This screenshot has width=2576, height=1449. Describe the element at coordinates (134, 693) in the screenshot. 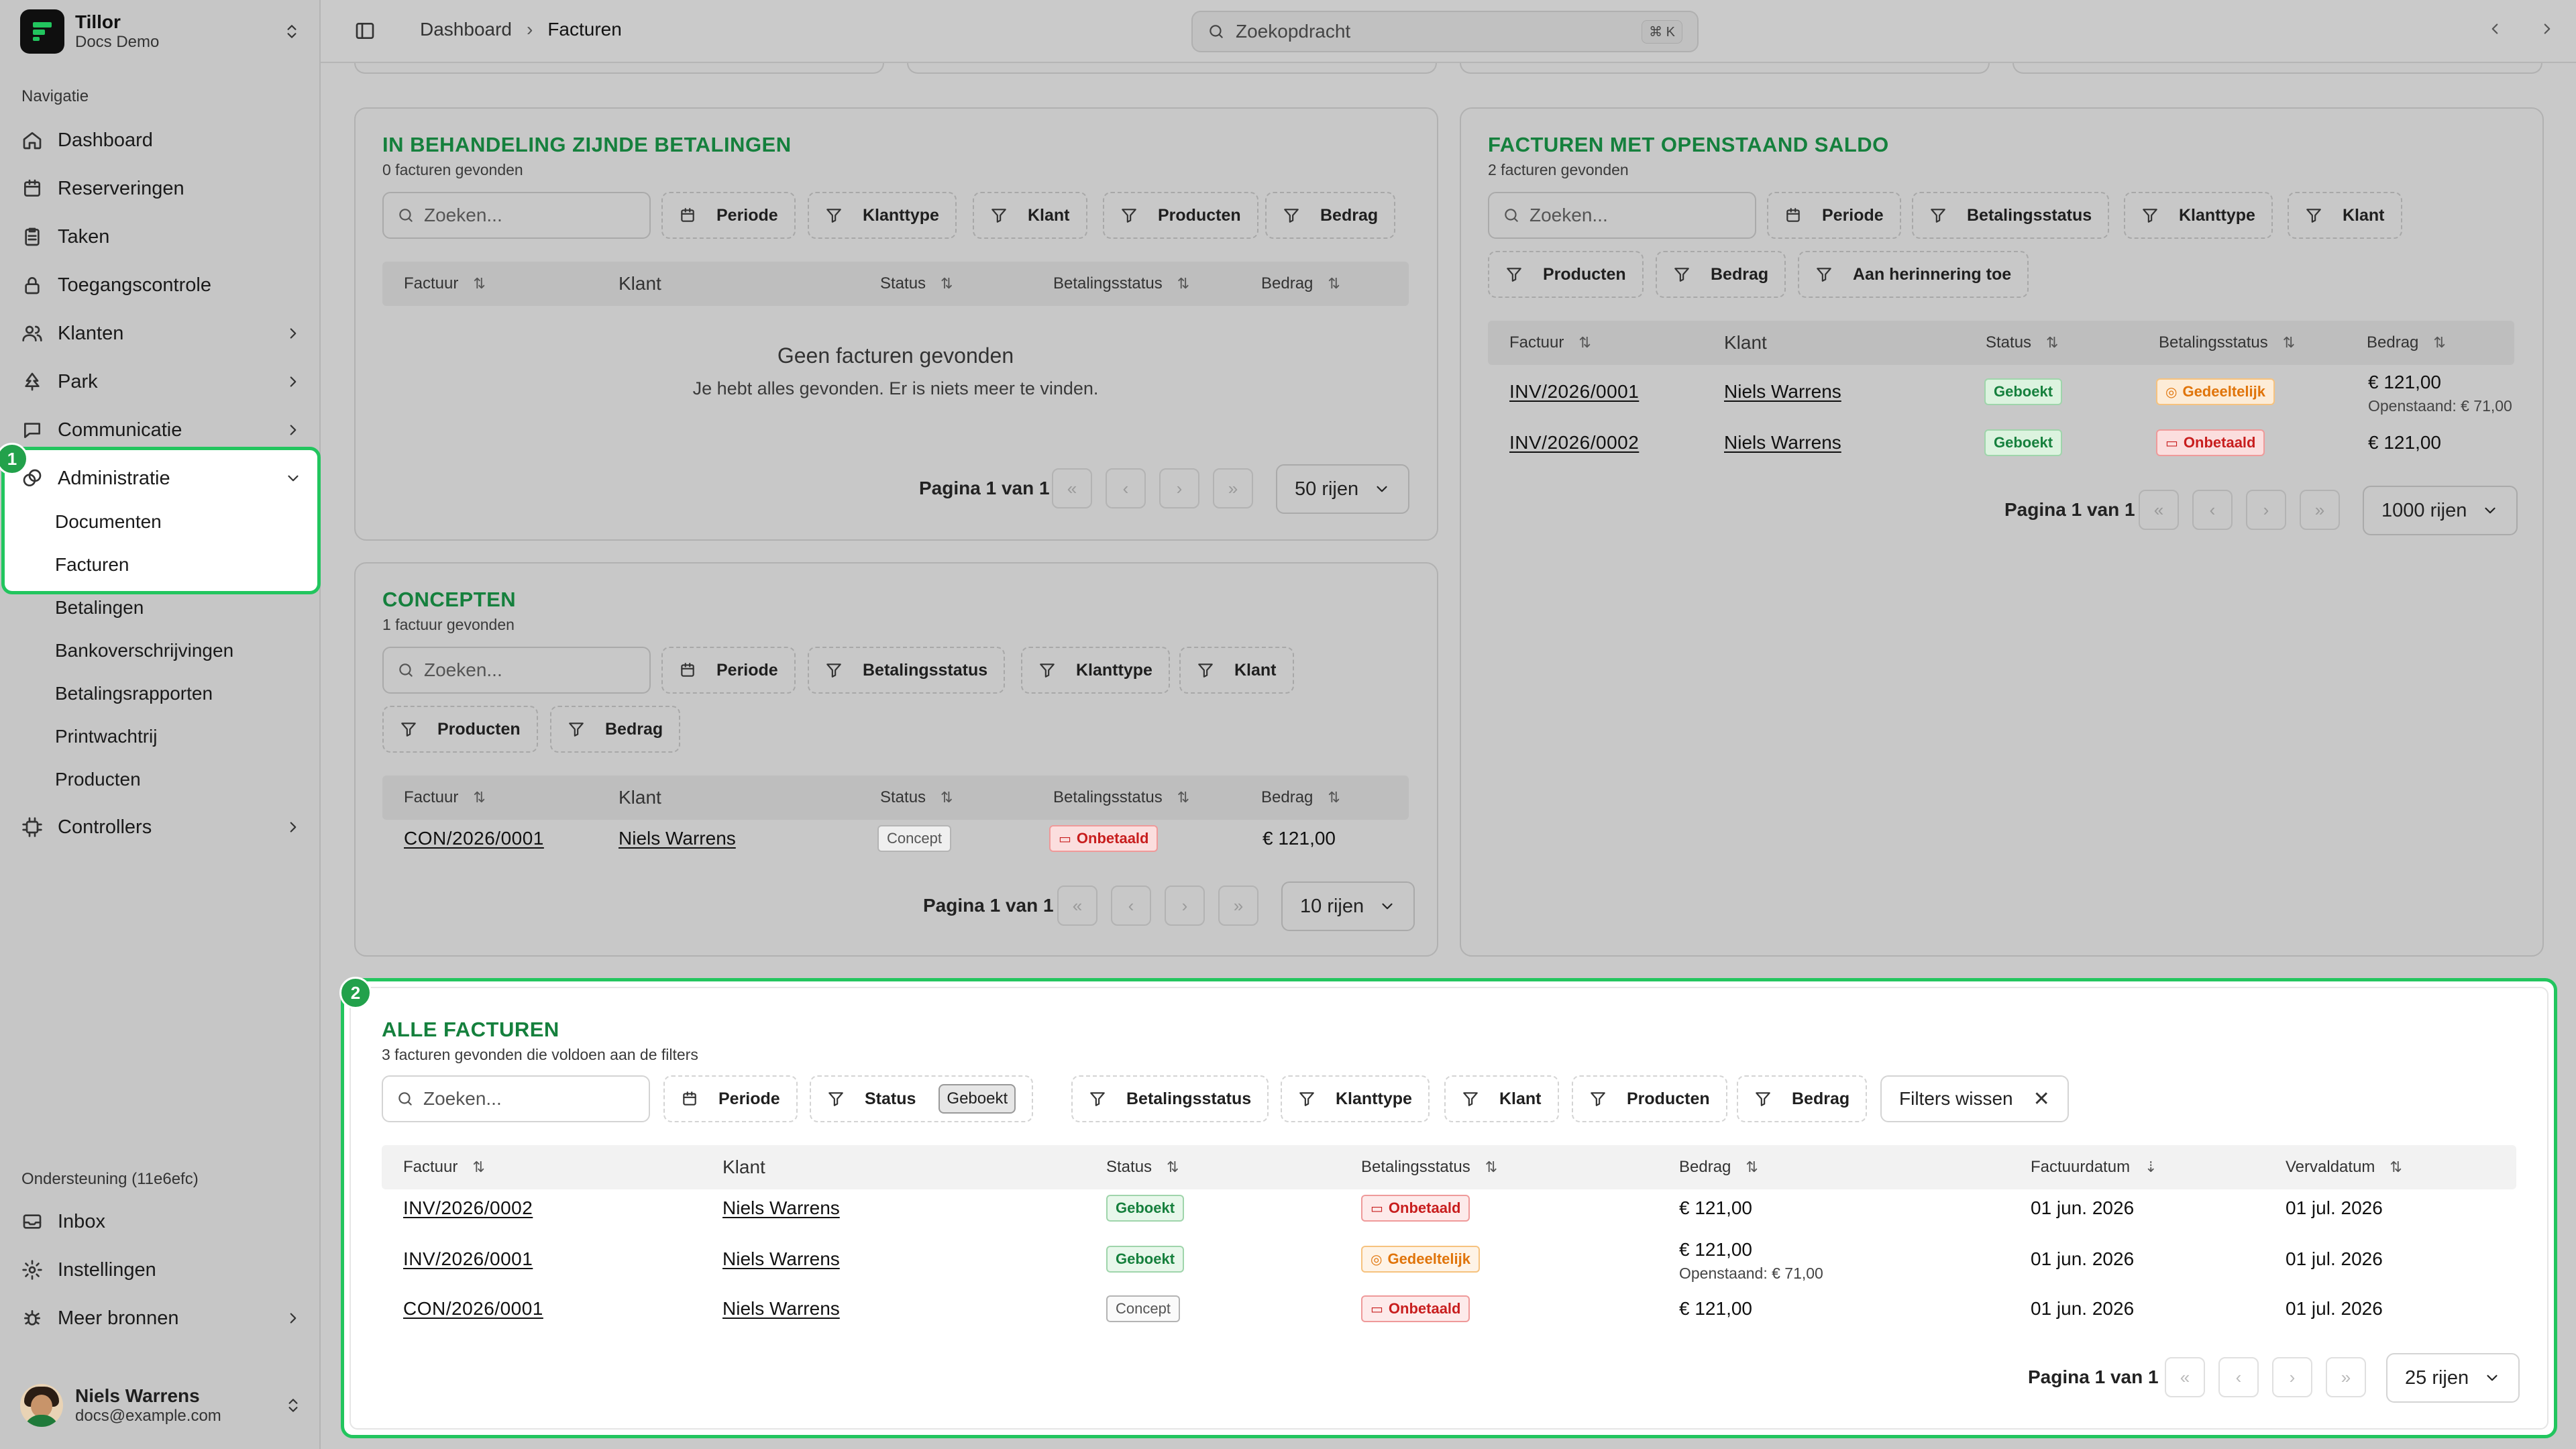

I see `sub-item-betalingsrapporten: Betalingsrapporten` at that location.